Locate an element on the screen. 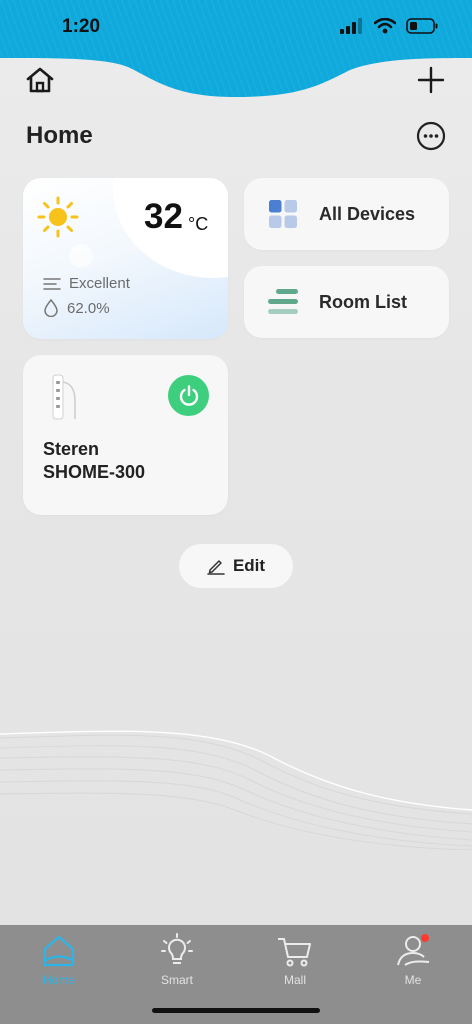  all-devices-label: All Devices is located at coordinates (367, 213).